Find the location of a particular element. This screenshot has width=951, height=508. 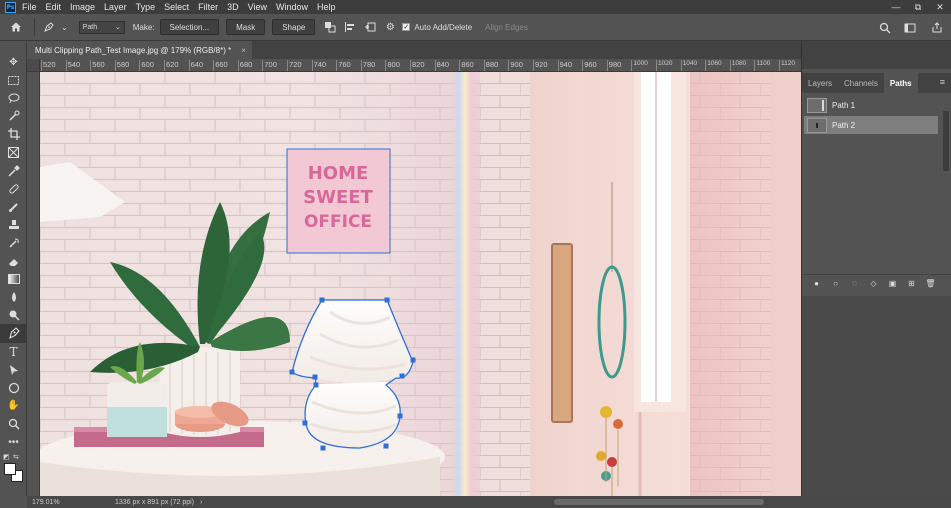

clone-stamp-tool-icon is located at coordinates (13, 225).